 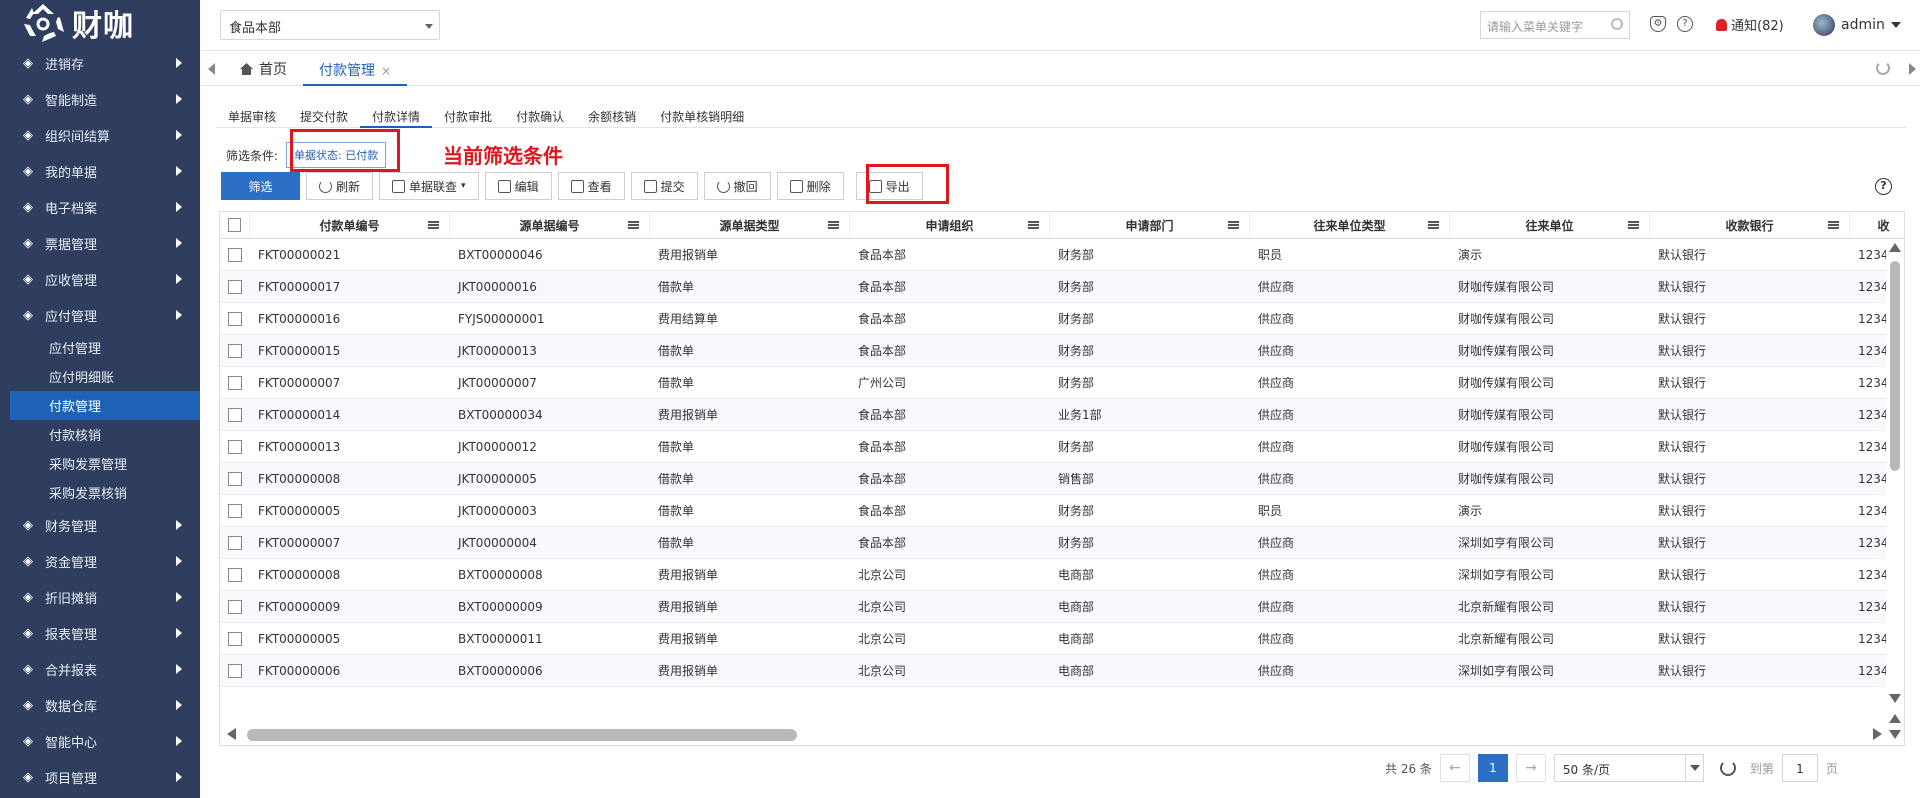 I want to click on sidebar-subitem: 采购发票核销, so click(x=100, y=492).